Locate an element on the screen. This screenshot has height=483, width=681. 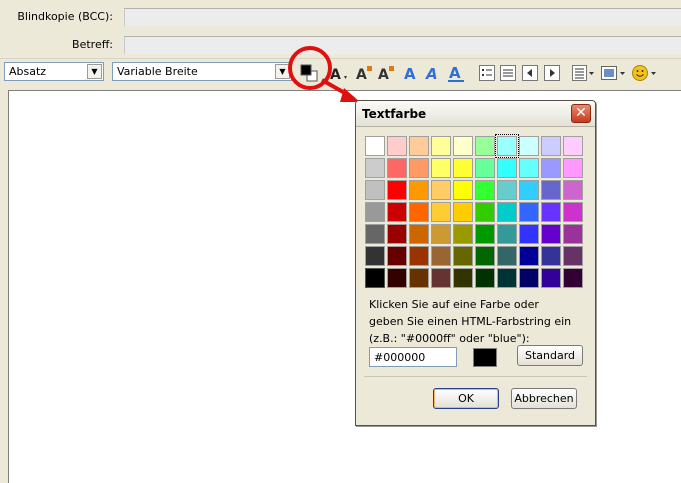
font-larger-button: A is located at coordinates (386, 73).